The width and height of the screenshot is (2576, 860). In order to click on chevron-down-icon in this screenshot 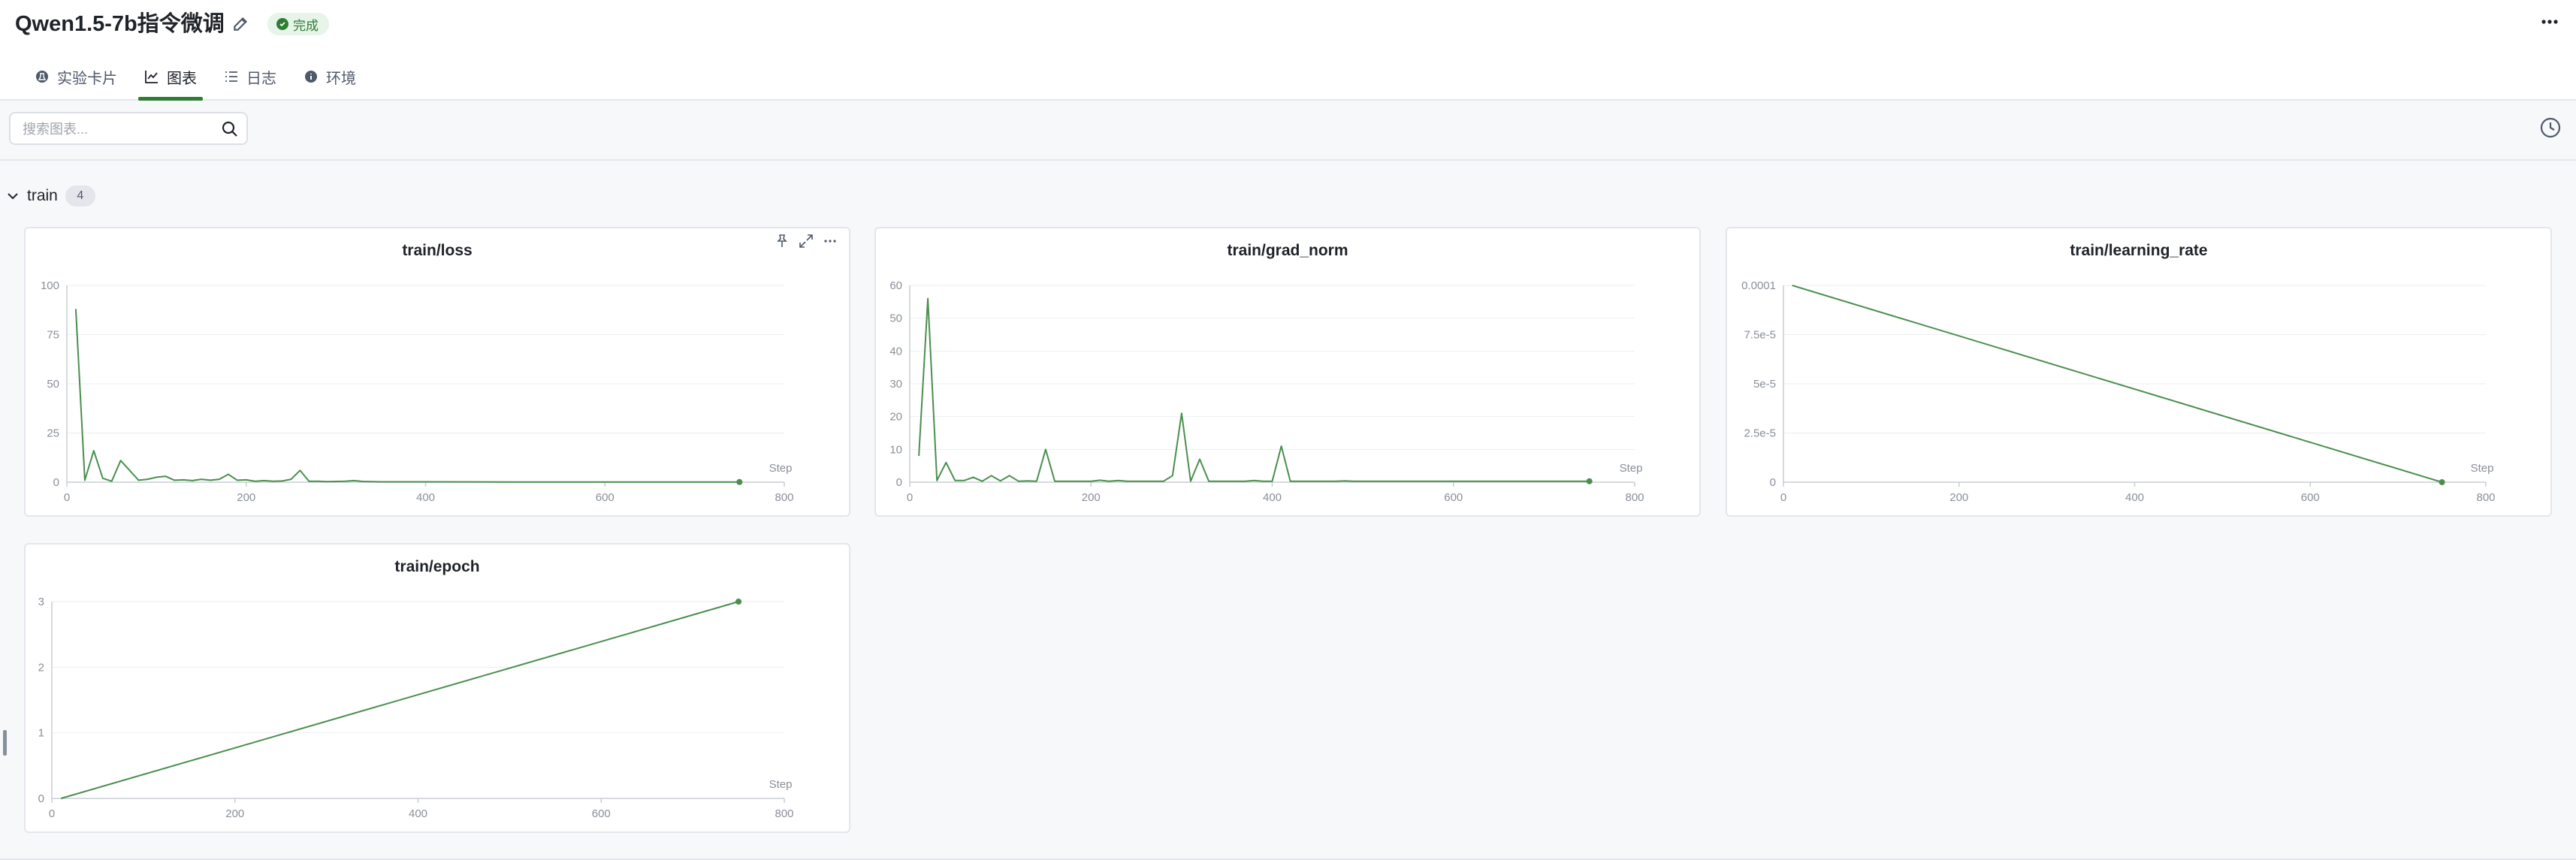, I will do `click(13, 196)`.